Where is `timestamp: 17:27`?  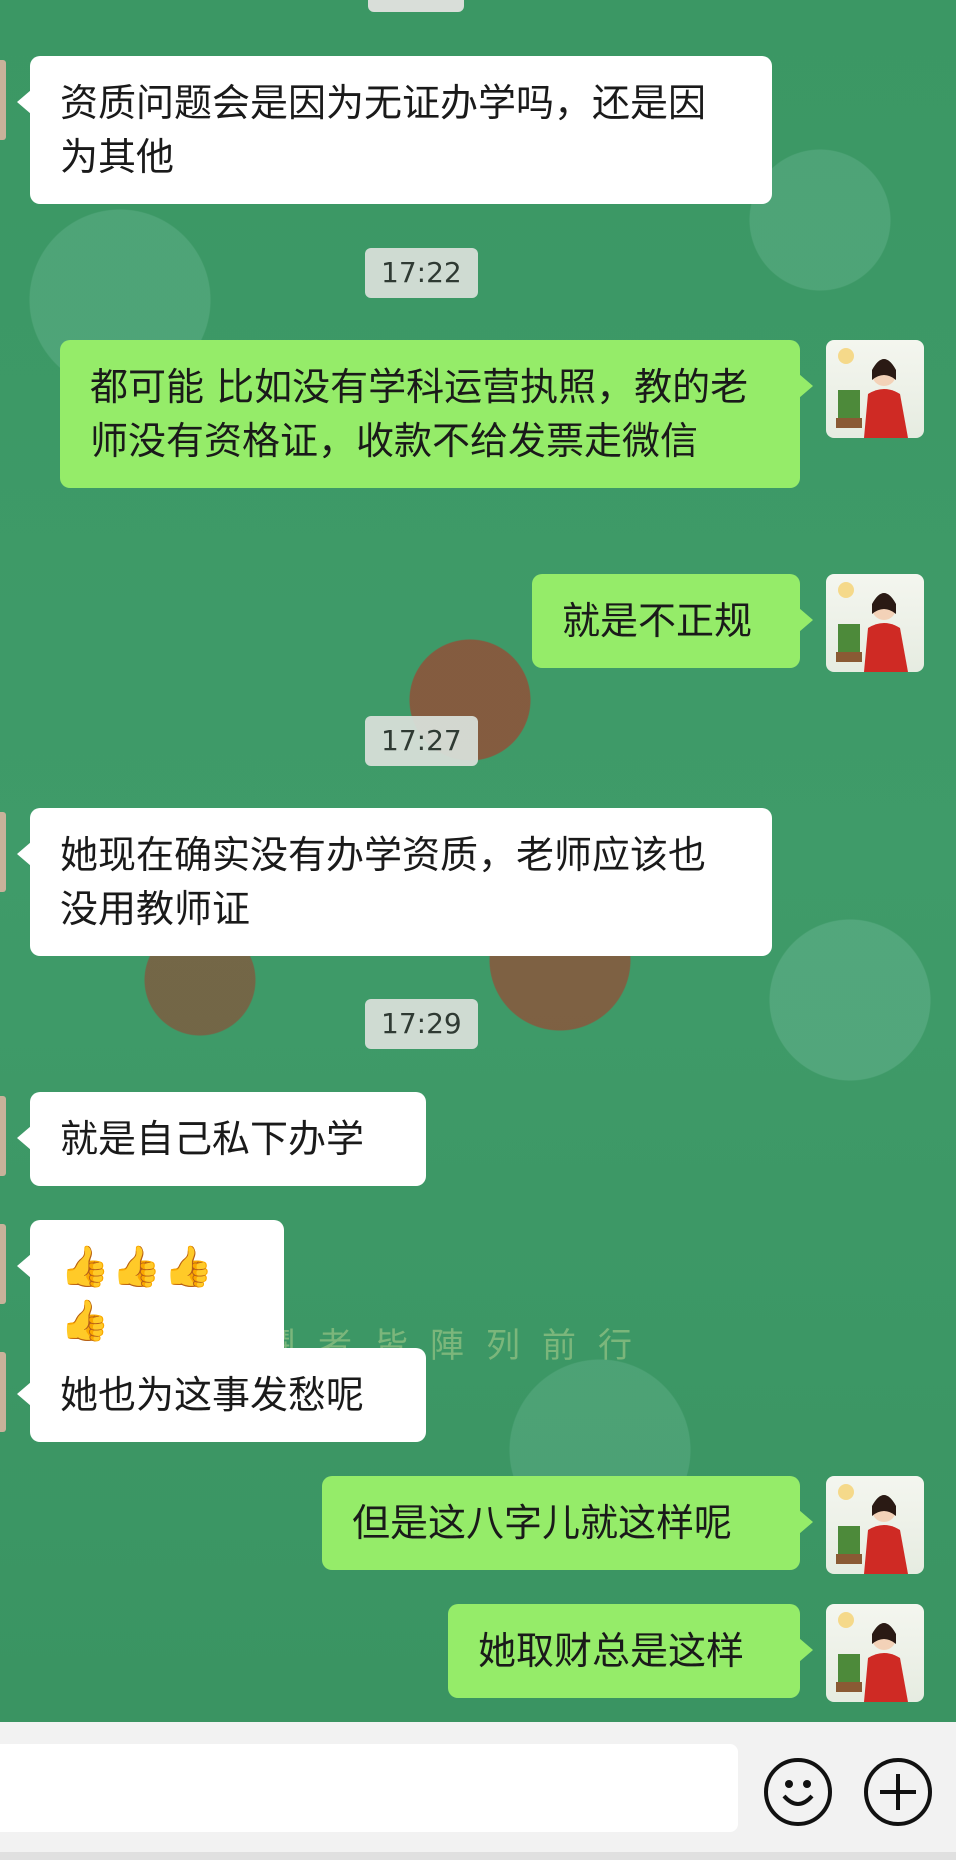
timestamp: 17:27 is located at coordinates (421, 741).